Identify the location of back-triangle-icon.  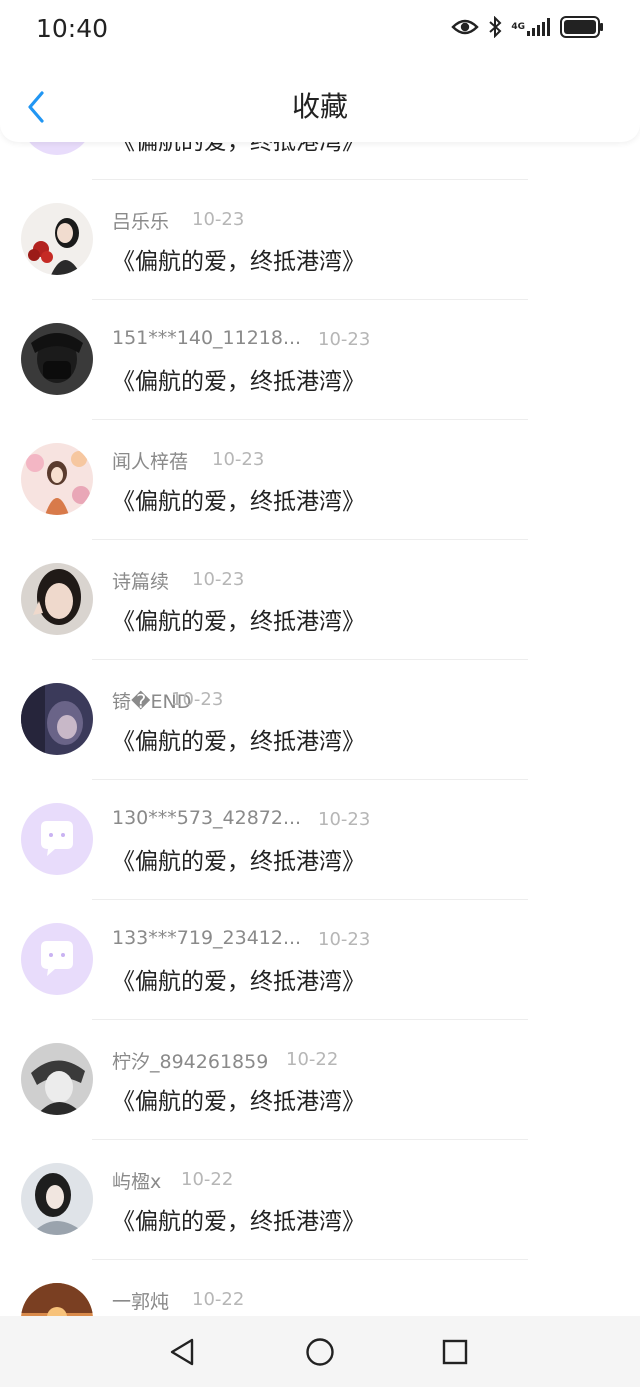
(182, 1352).